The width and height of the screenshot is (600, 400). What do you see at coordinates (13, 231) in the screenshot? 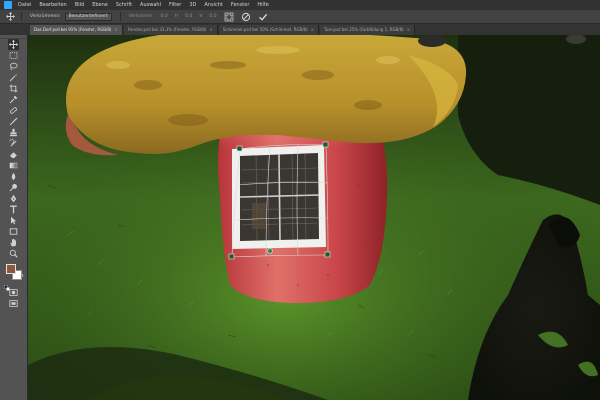
I see `rectangle-icon` at bounding box center [13, 231].